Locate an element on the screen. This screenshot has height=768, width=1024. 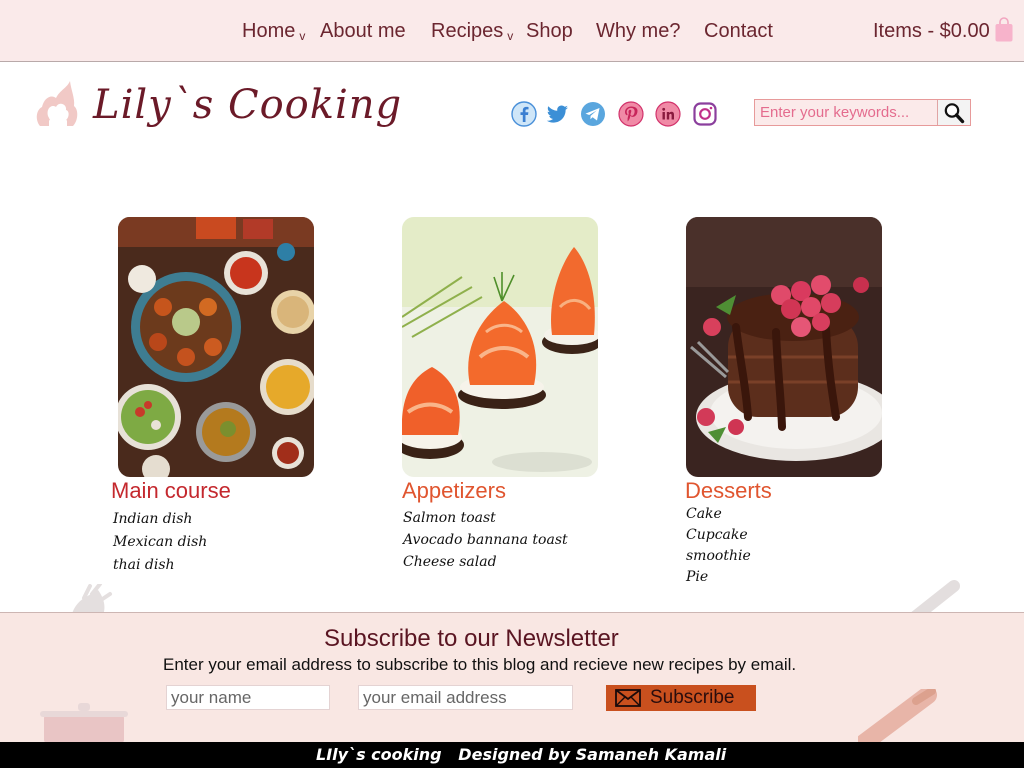
main-course-illustration is located at coordinates (216, 347).